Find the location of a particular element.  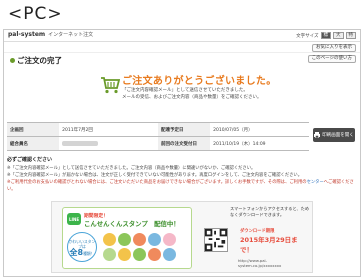

page-label: <PC> is located at coordinates (35, 14).